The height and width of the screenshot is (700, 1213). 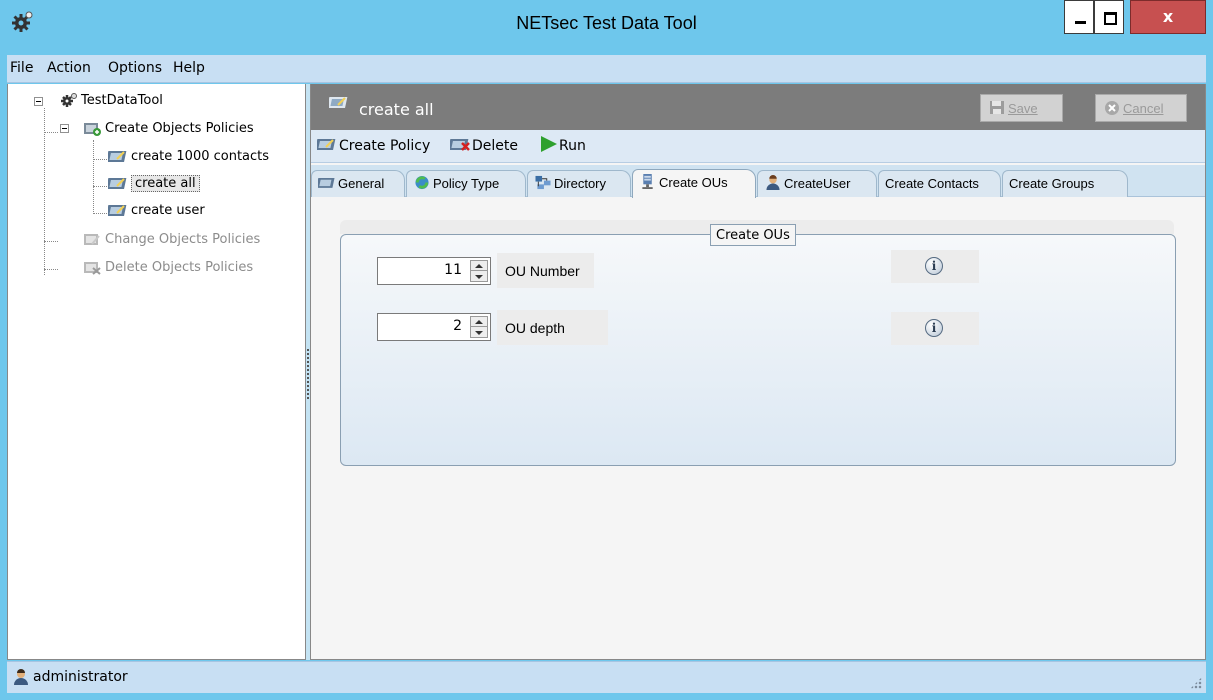 What do you see at coordinates (453, 270) in the screenshot?
I see `ou-number-value: 11` at bounding box center [453, 270].